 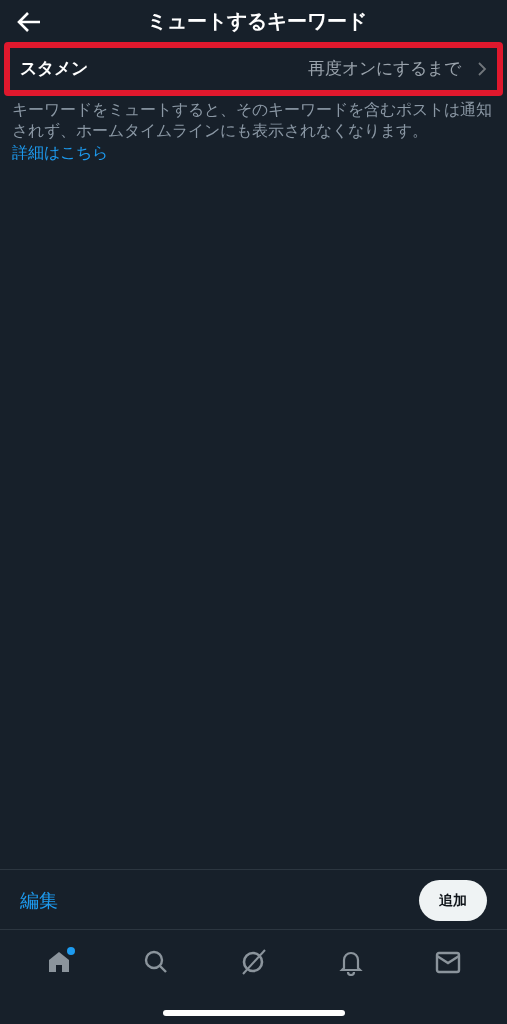 I want to click on learn-more-link: 詳細はこちら, so click(x=60, y=152).